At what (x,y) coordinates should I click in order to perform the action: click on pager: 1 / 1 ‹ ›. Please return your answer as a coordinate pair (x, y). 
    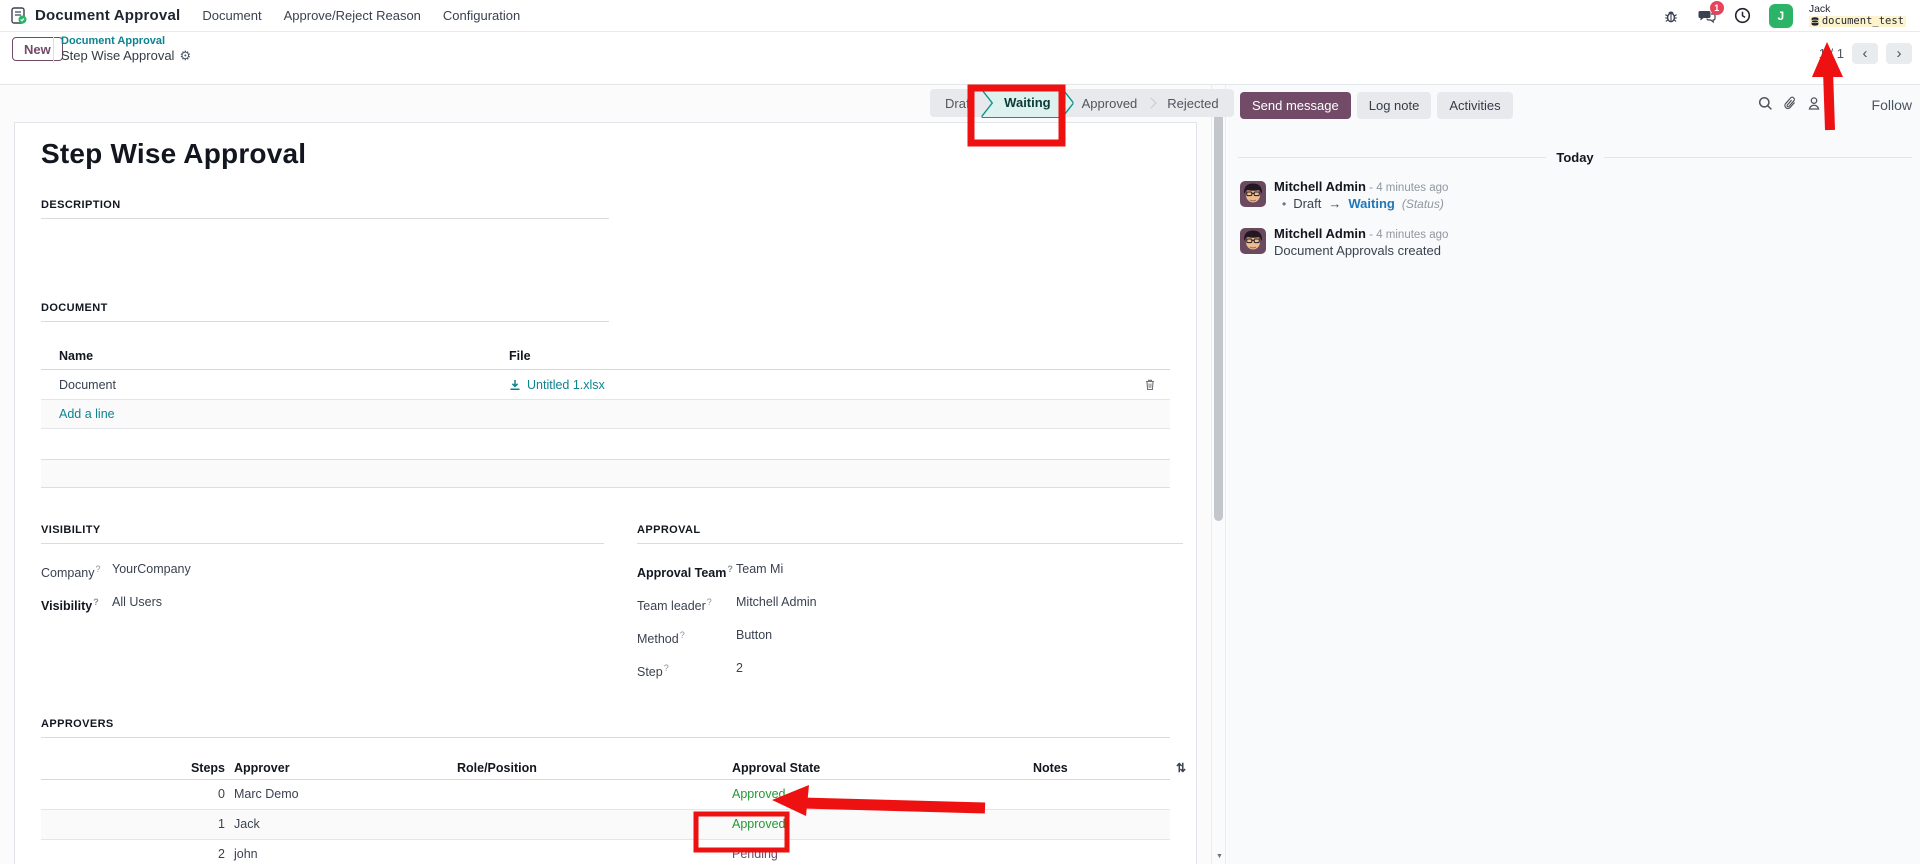
    Looking at the image, I should click on (1865, 53).